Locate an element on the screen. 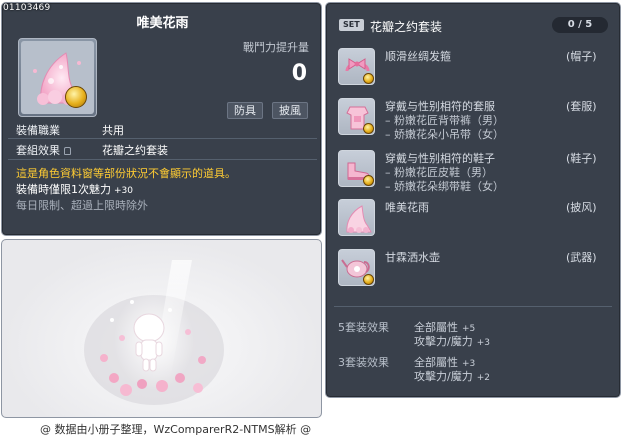 Image resolution: width=622 pixels, height=437 pixels. tag-armor: 防具 is located at coordinates (245, 110).